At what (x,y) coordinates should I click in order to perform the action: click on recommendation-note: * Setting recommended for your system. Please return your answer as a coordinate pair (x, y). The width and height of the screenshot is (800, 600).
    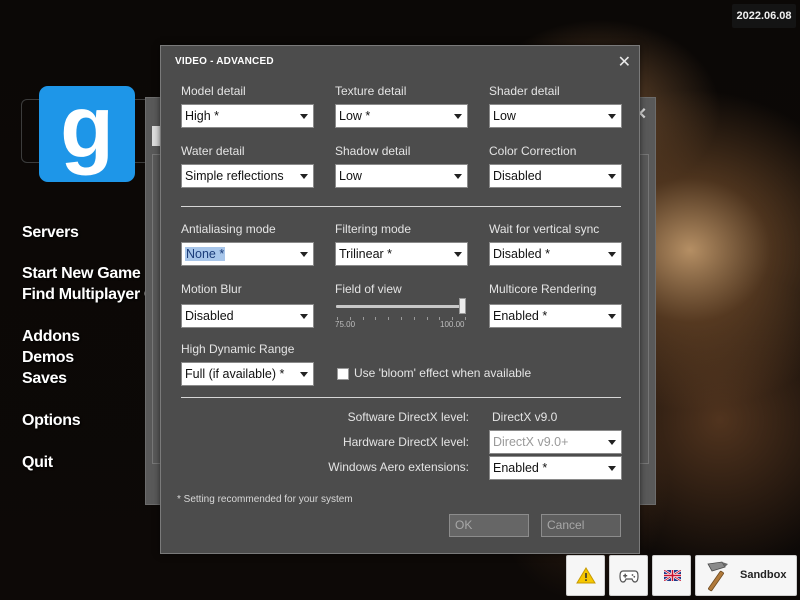
    Looking at the image, I should click on (265, 499).